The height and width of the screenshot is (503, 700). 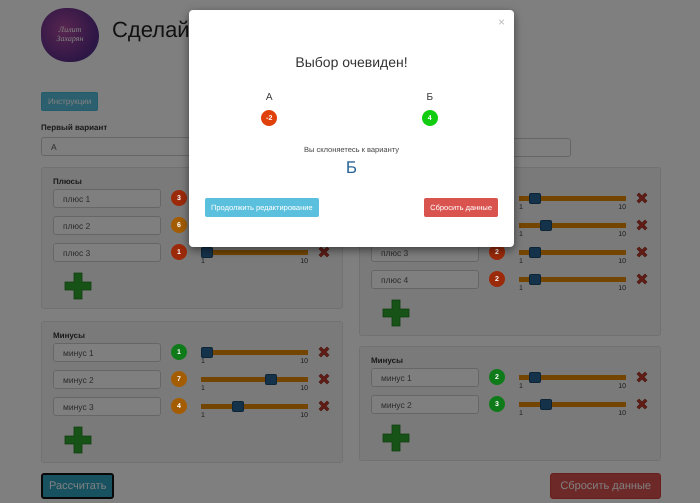 I want to click on field-label: Первый вариант, so click(x=74, y=128).